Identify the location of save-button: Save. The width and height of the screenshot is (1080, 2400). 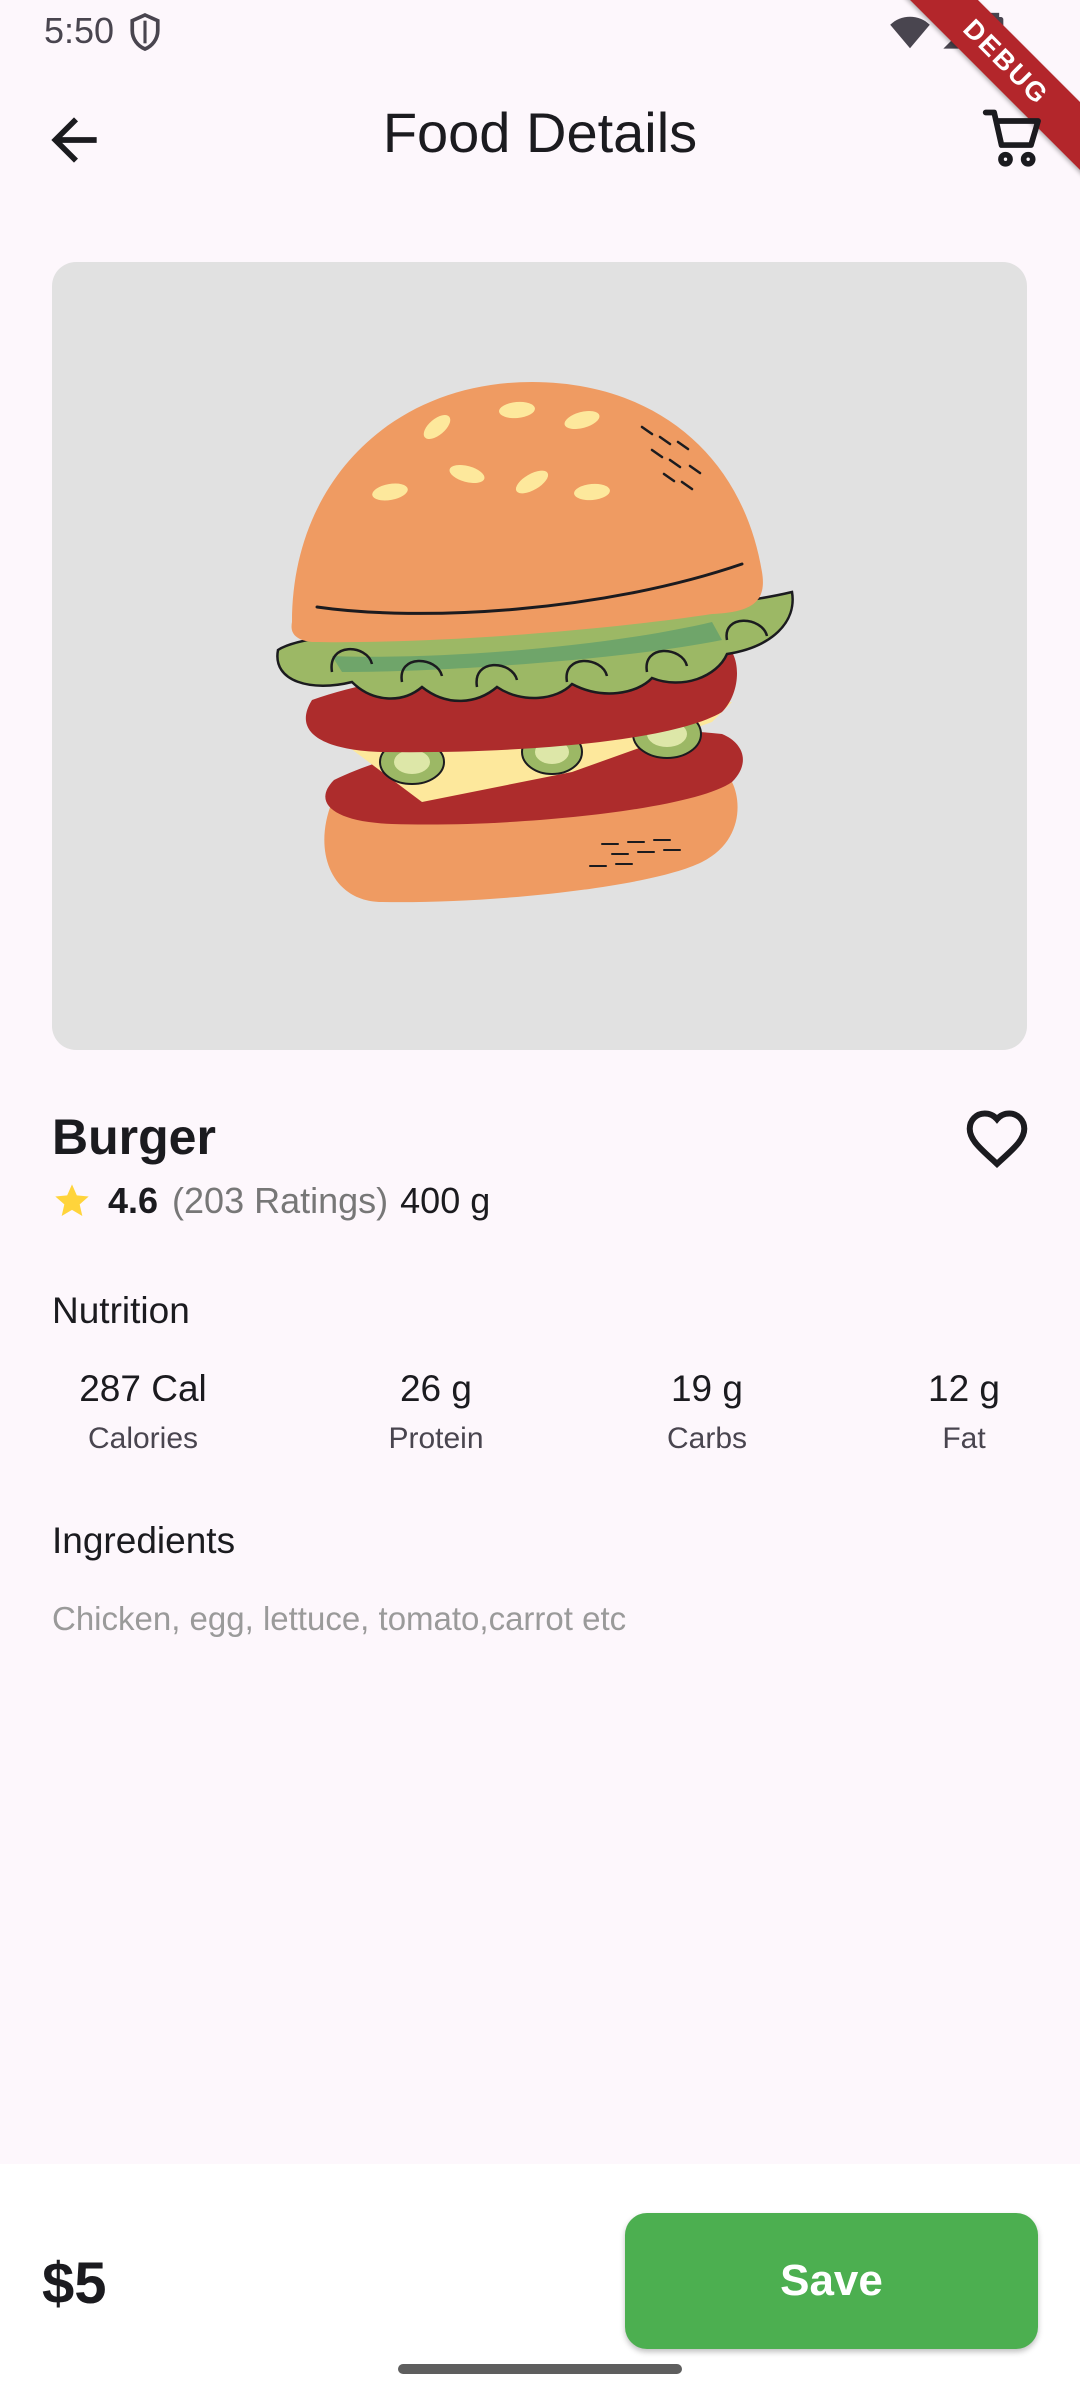
(831, 2281).